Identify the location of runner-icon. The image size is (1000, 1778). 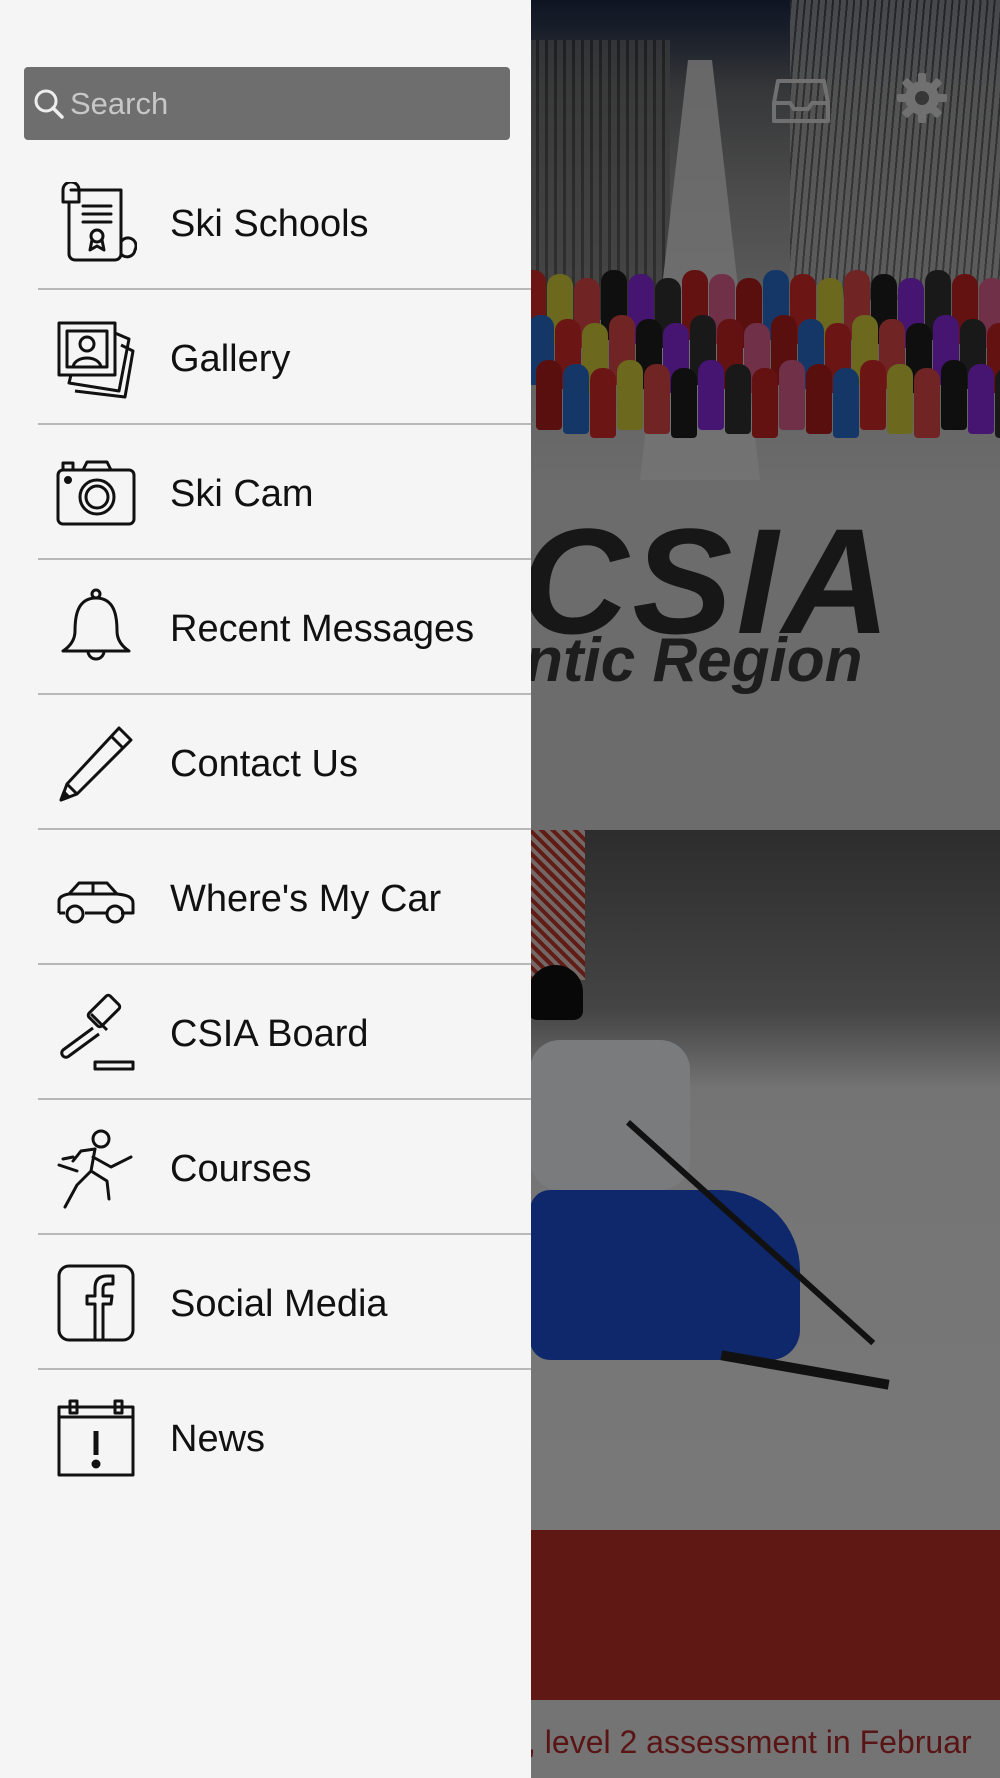
(96, 1168).